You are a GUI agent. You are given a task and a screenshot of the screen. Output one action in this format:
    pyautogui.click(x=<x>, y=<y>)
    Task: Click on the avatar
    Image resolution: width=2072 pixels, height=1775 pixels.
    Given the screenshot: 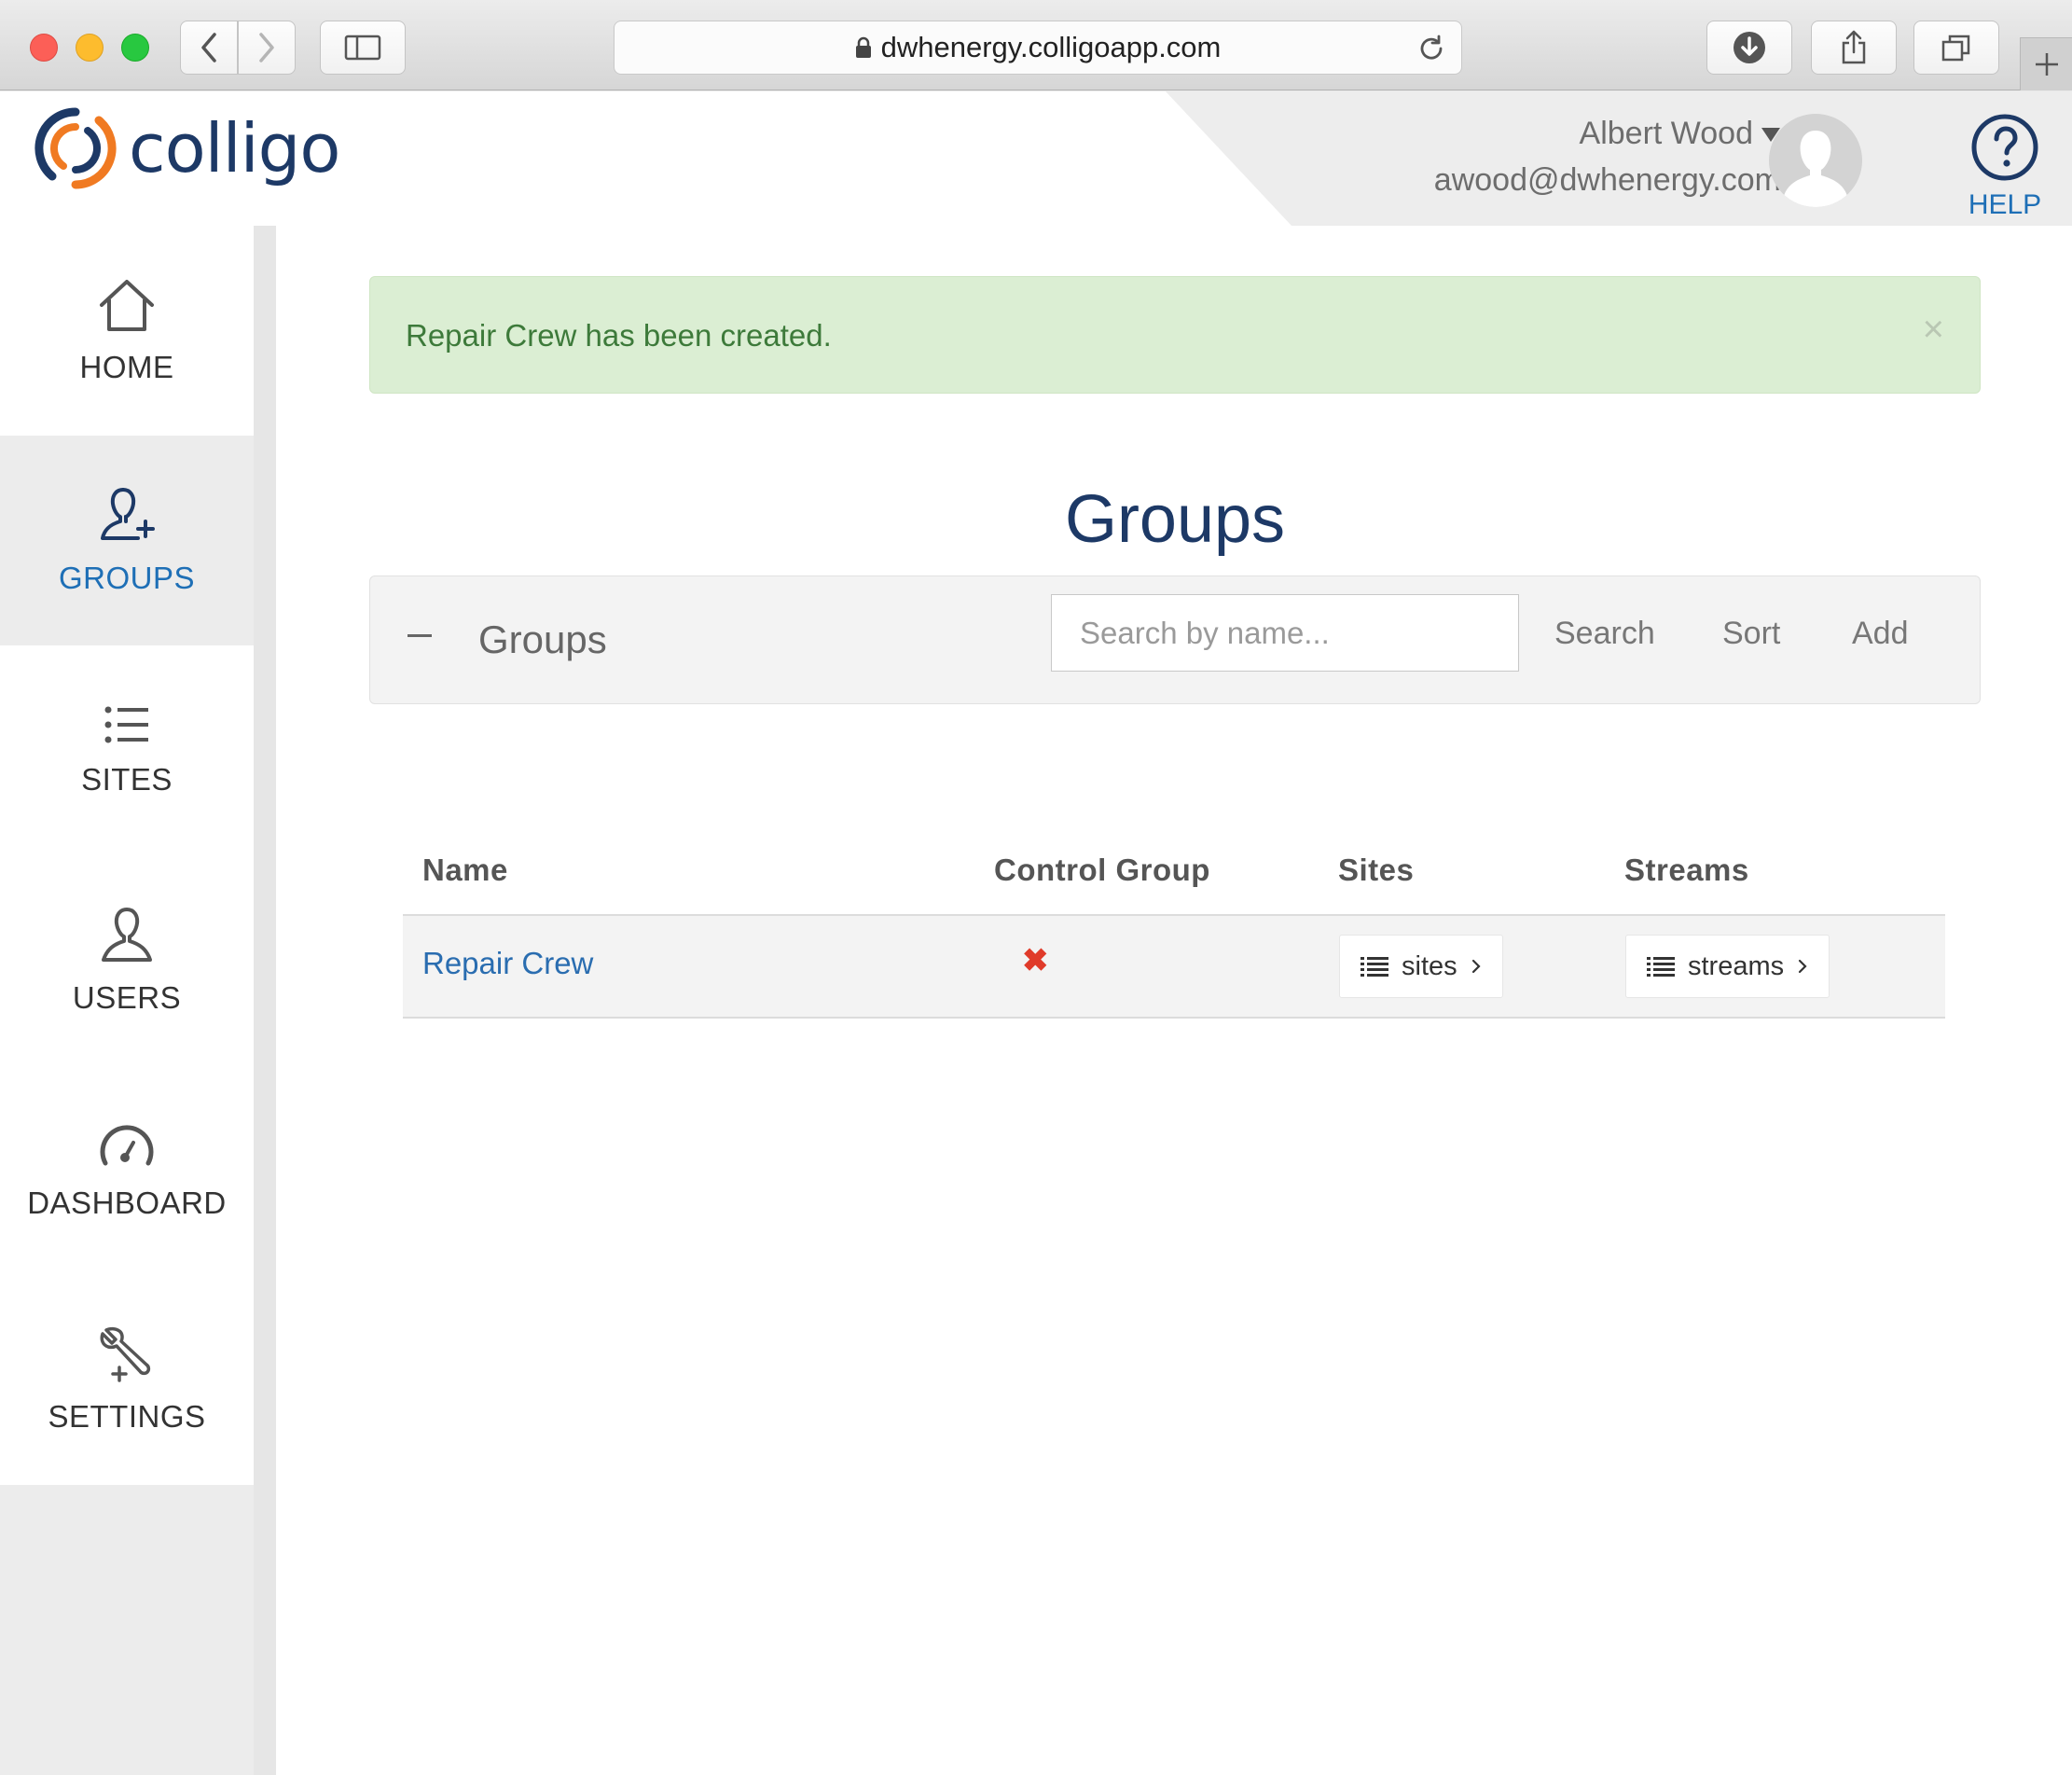 What is the action you would take?
    pyautogui.click(x=1815, y=160)
    